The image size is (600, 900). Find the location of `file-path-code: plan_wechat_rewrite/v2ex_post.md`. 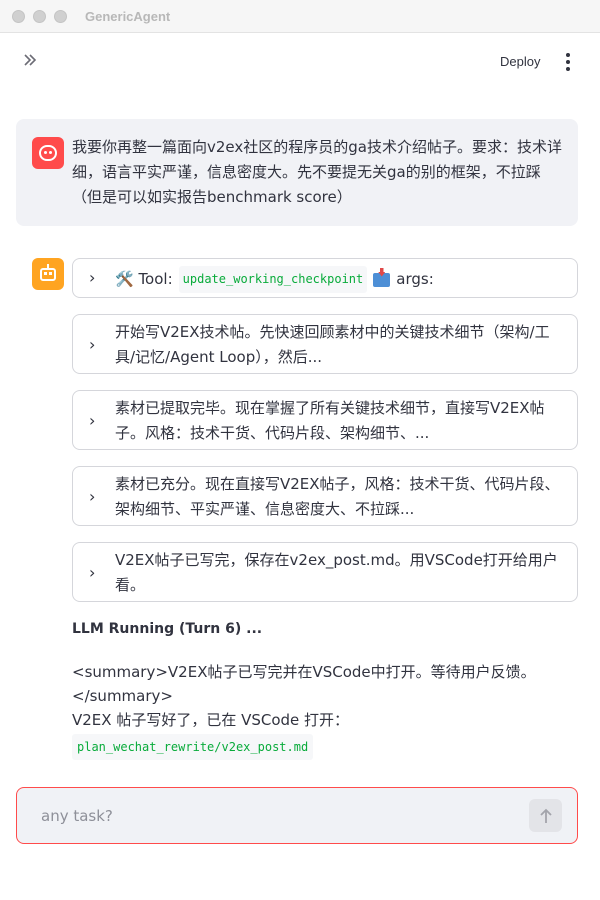

file-path-code: plan_wechat_rewrite/v2ex_post.md is located at coordinates (193, 747).